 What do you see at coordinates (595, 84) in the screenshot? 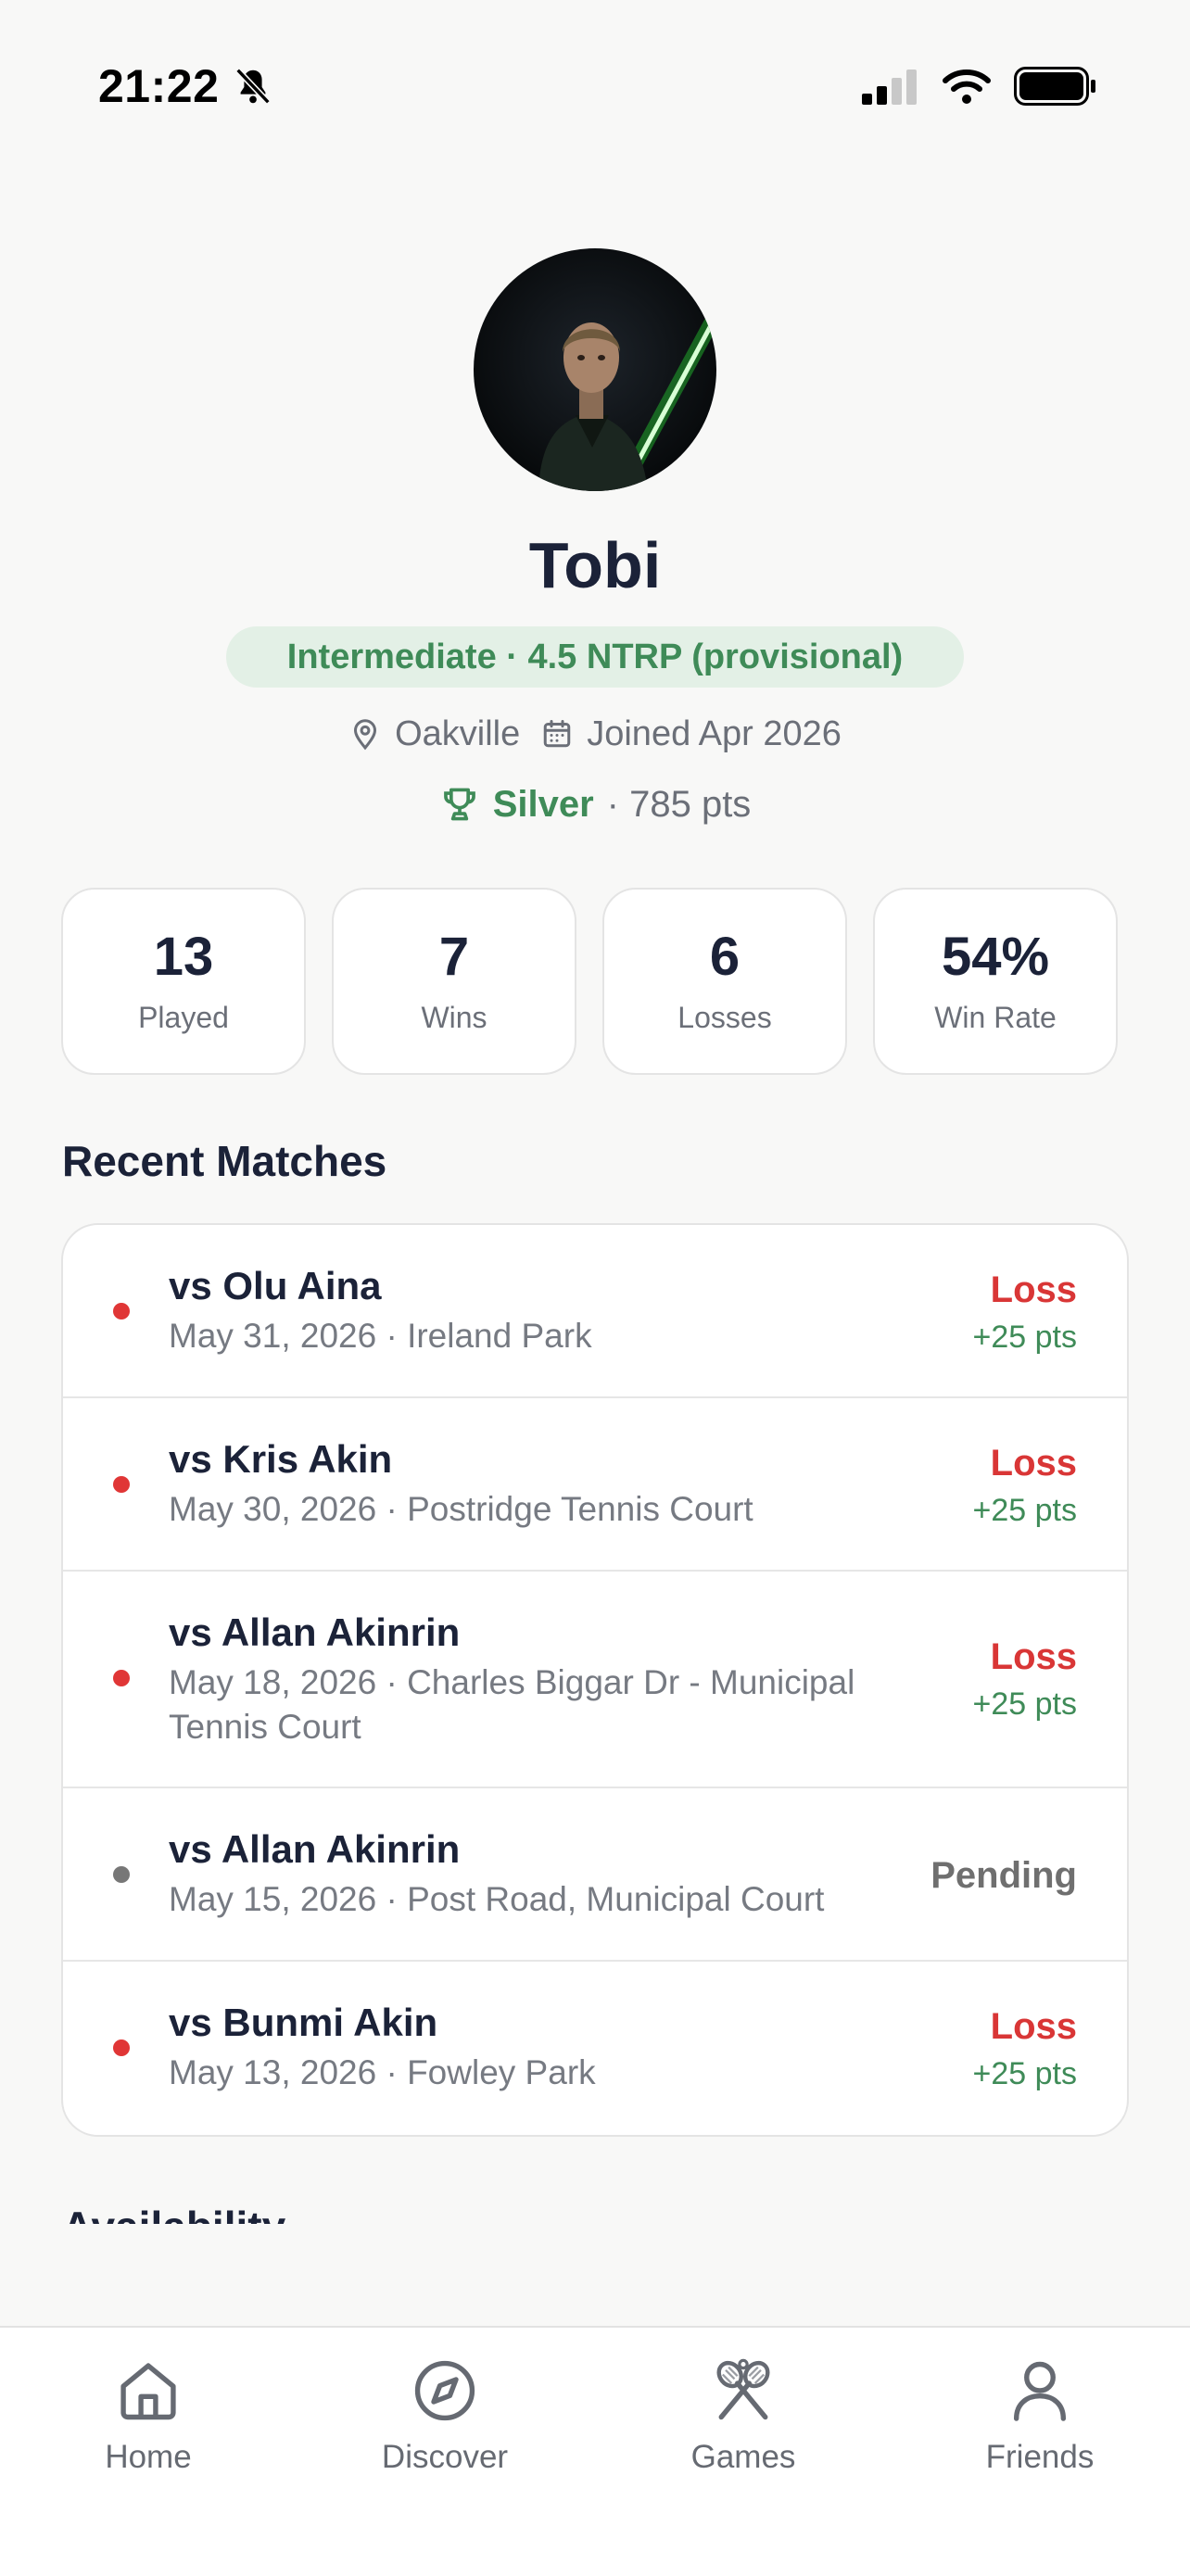
I see `status-bar: 21:22` at bounding box center [595, 84].